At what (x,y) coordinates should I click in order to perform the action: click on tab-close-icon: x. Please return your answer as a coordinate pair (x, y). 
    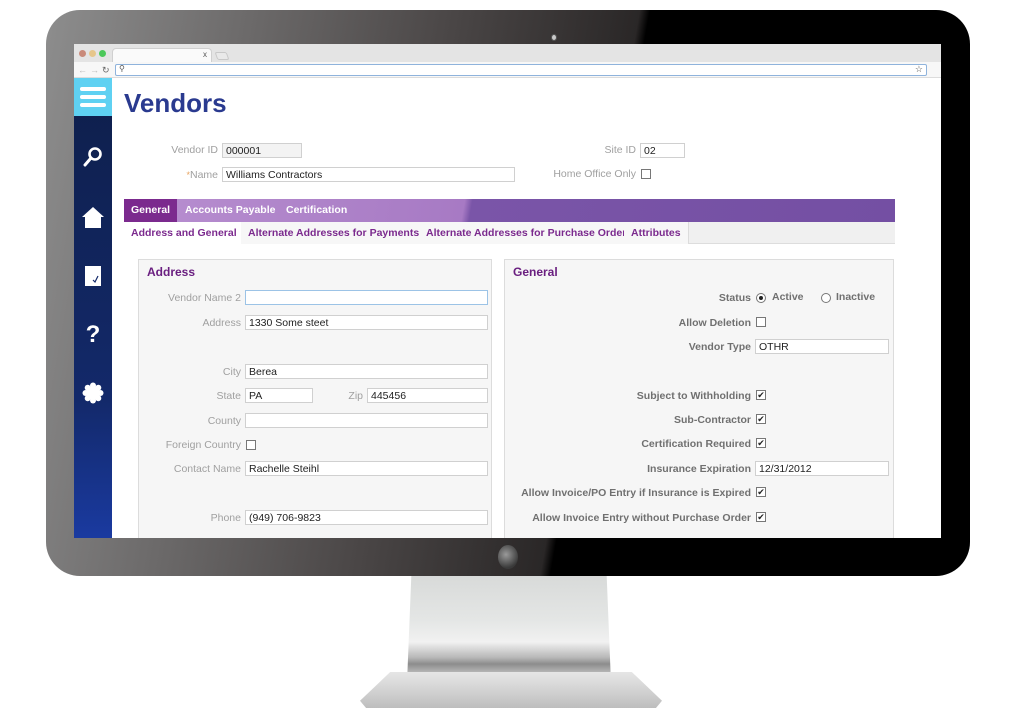
    Looking at the image, I should click on (205, 54).